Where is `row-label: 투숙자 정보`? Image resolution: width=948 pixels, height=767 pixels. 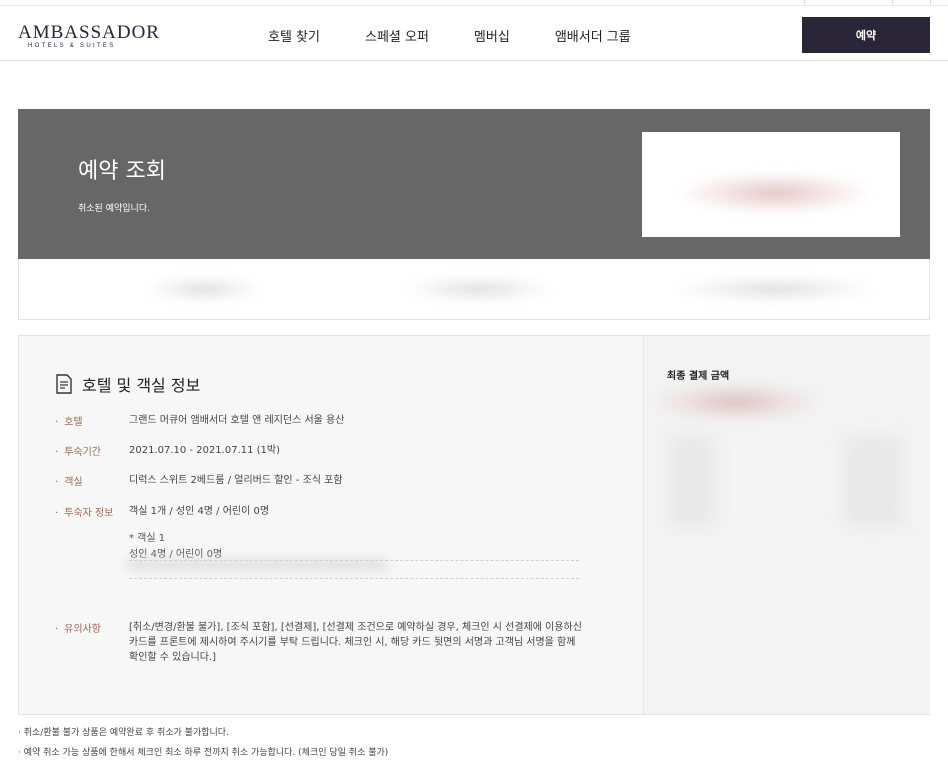
row-label: 투숙자 정보 is located at coordinates (92, 511).